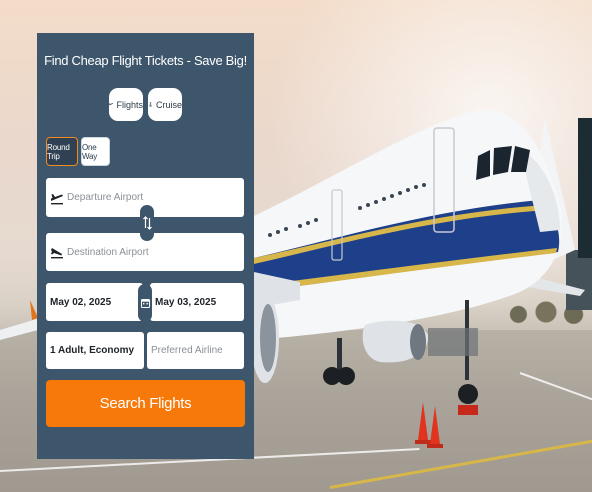  I want to click on preferred-airline-input: Preferred Airline, so click(195, 350).